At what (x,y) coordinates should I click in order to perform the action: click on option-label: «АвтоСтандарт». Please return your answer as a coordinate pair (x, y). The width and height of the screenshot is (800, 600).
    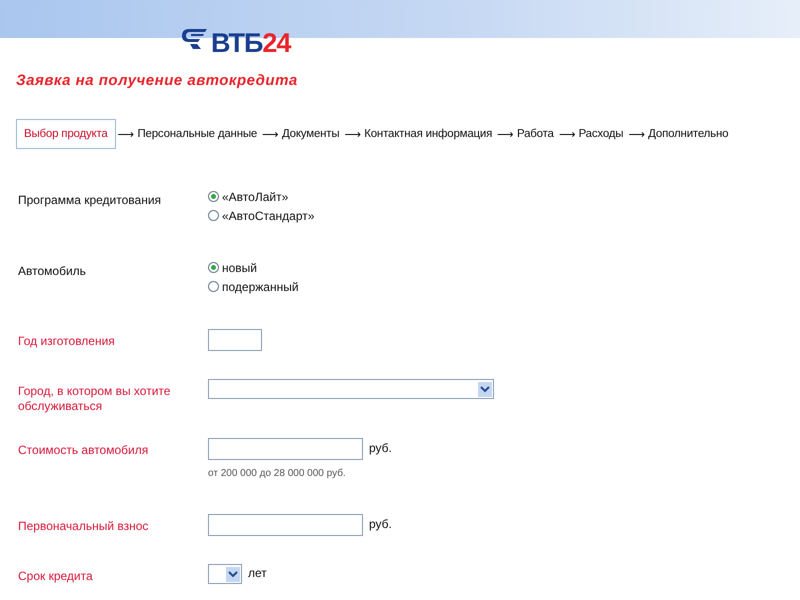
    Looking at the image, I should click on (268, 215).